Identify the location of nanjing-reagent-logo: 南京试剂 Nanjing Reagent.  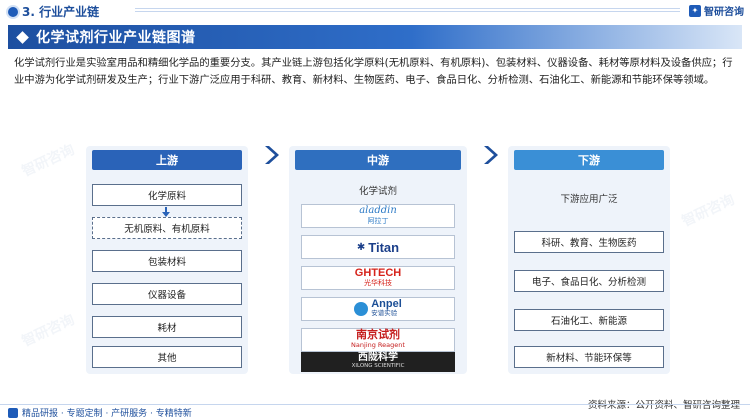
(378, 340).